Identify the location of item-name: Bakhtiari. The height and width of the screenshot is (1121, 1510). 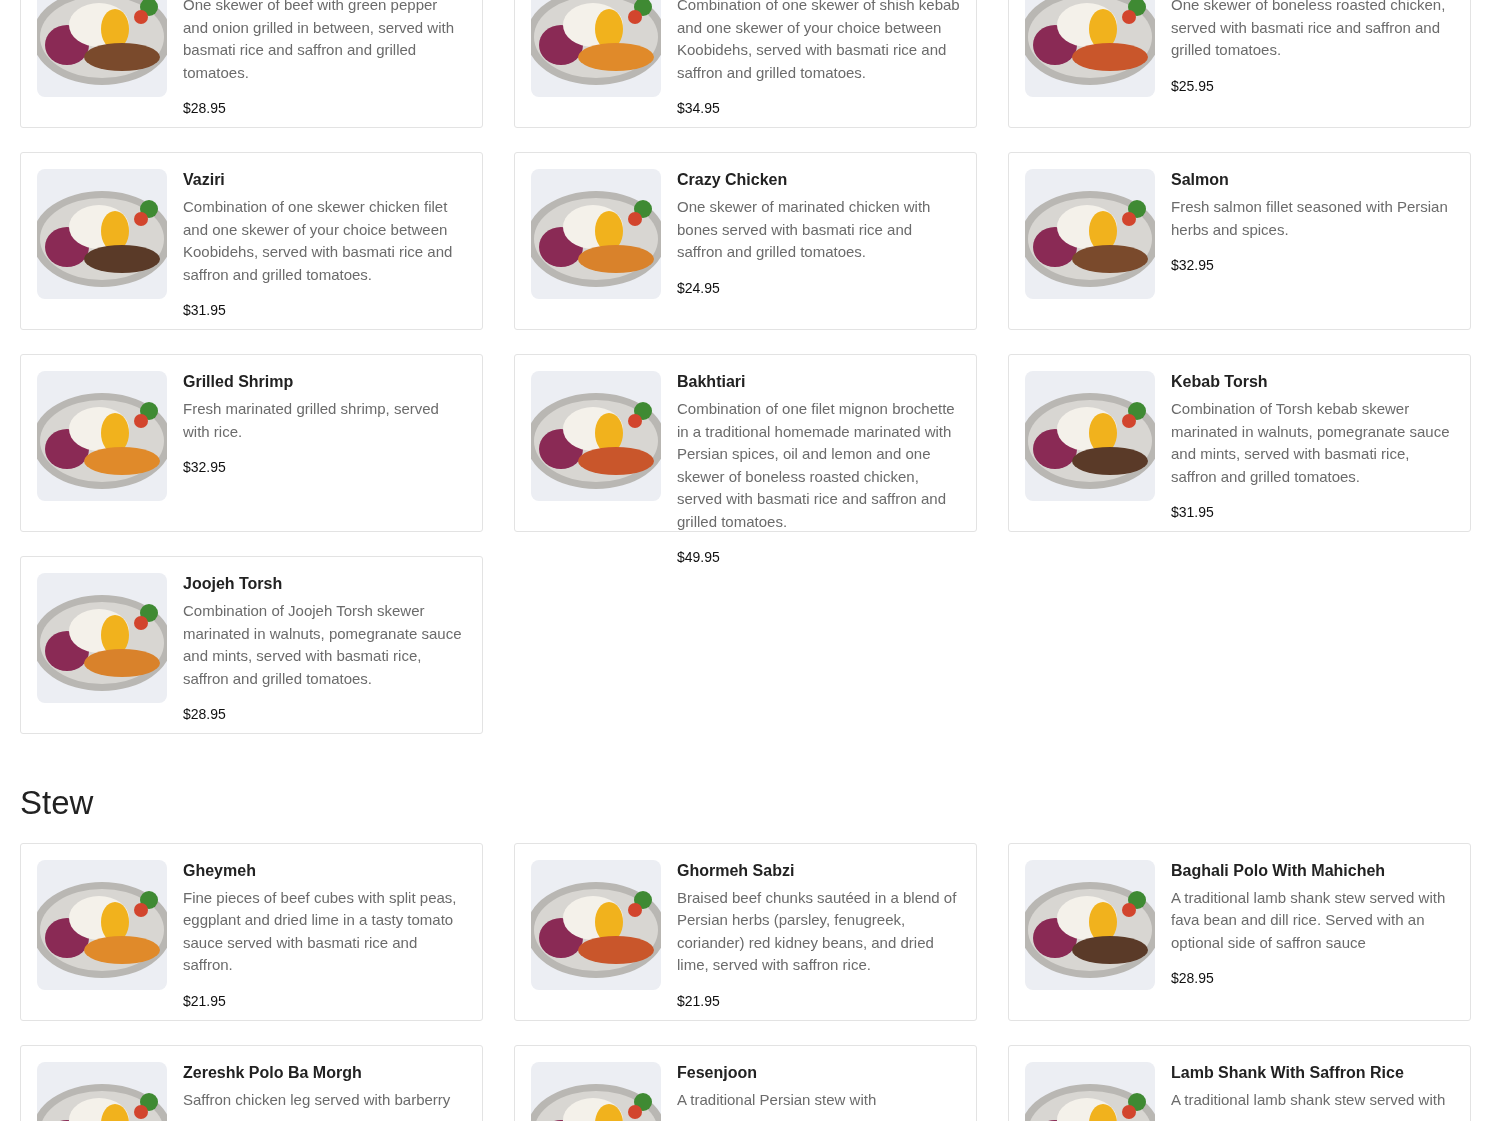
(712, 382).